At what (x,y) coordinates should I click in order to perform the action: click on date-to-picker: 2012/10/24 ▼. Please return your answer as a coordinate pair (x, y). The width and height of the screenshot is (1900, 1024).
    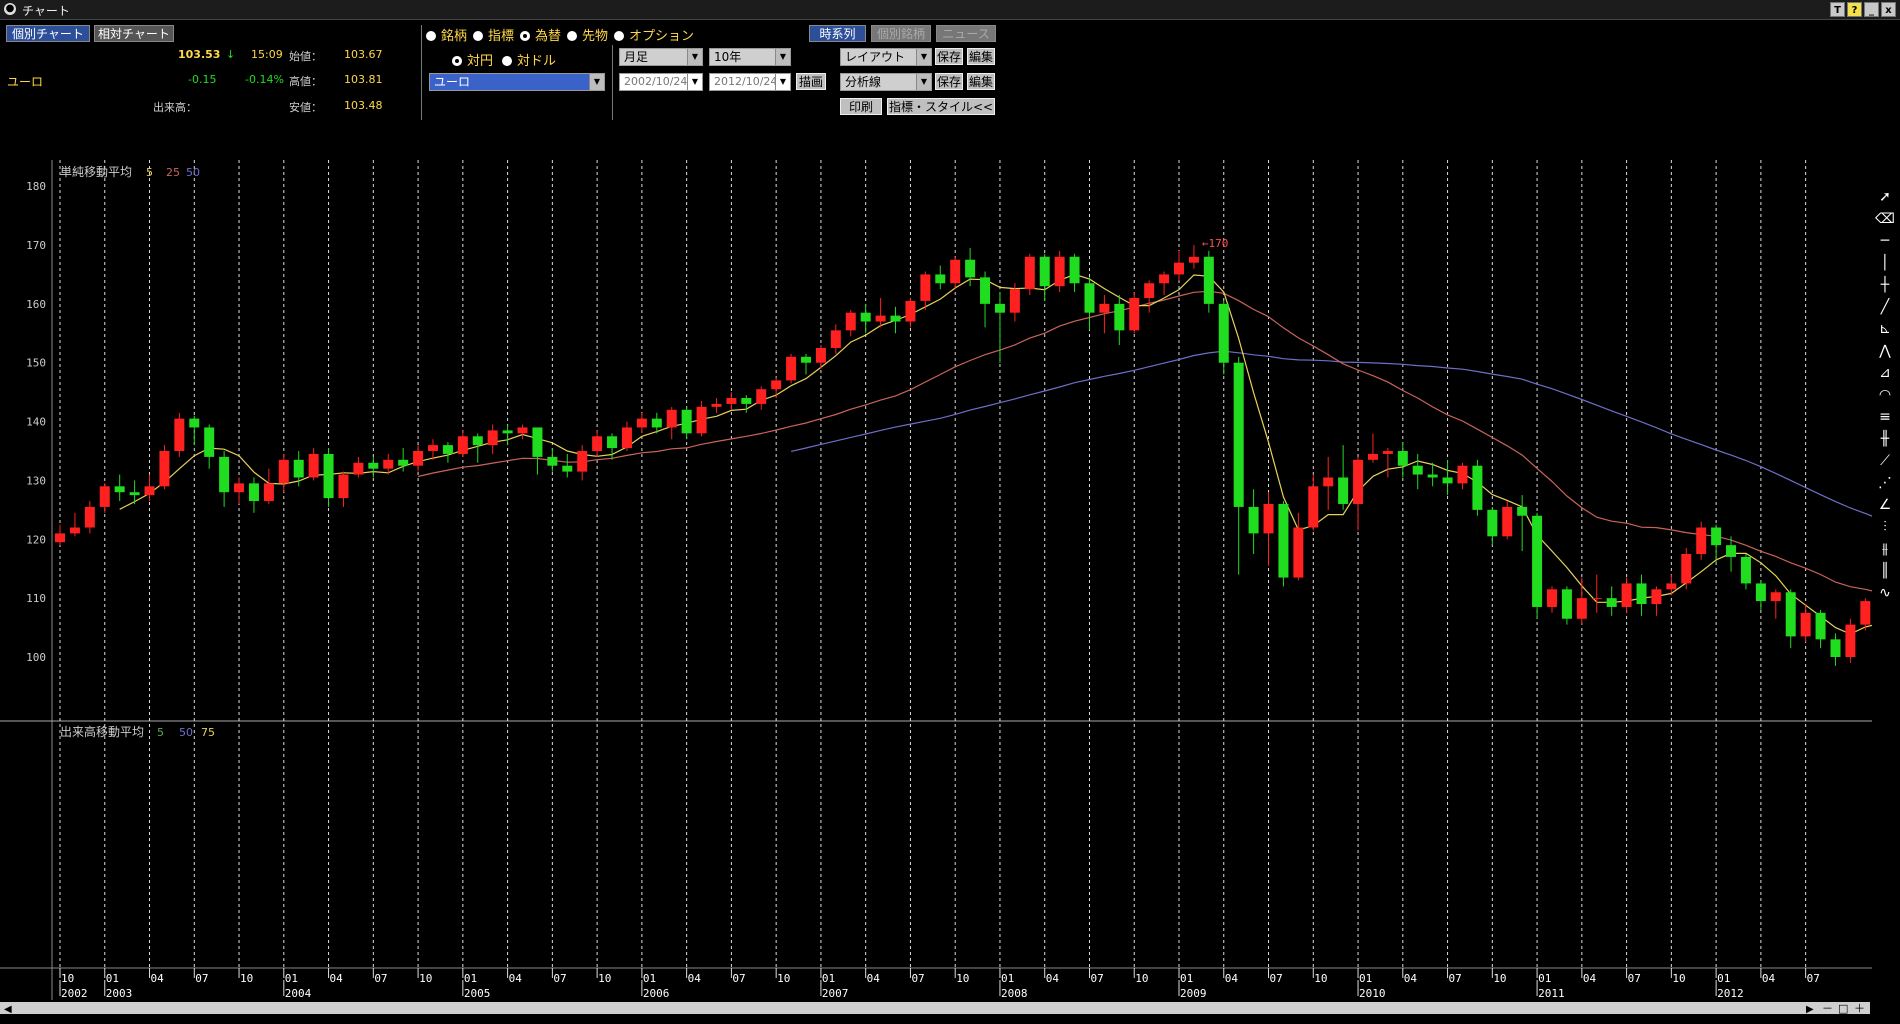
    Looking at the image, I should click on (750, 82).